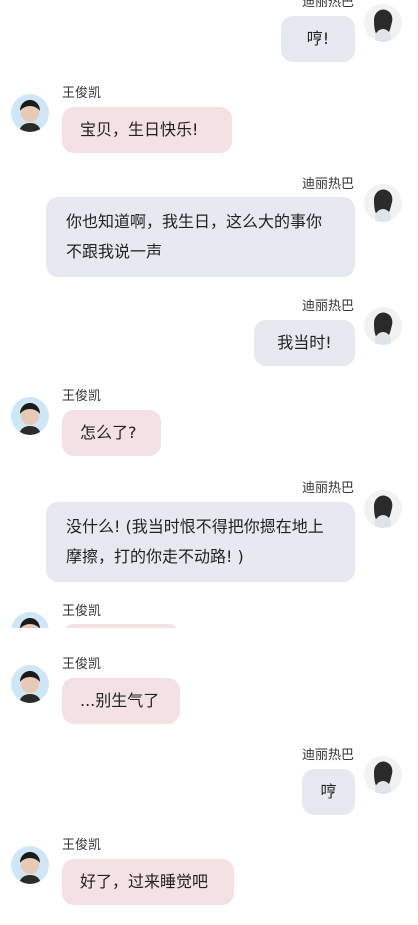 This screenshot has width=418, height=925. What do you see at coordinates (318, 39) in the screenshot?
I see `message-bubble: 哼!` at bounding box center [318, 39].